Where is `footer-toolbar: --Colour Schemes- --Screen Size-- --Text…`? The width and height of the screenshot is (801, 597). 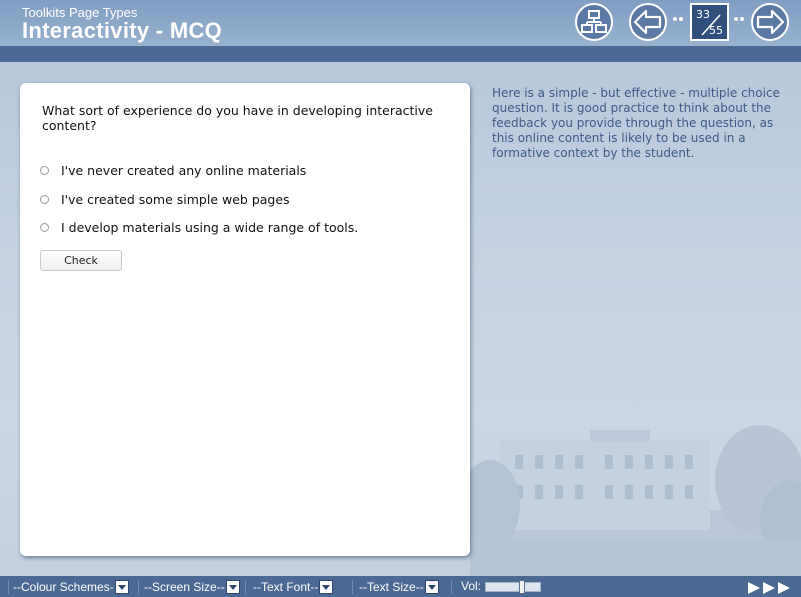 footer-toolbar: --Colour Schemes- --Screen Size-- --Text… is located at coordinates (400, 586).